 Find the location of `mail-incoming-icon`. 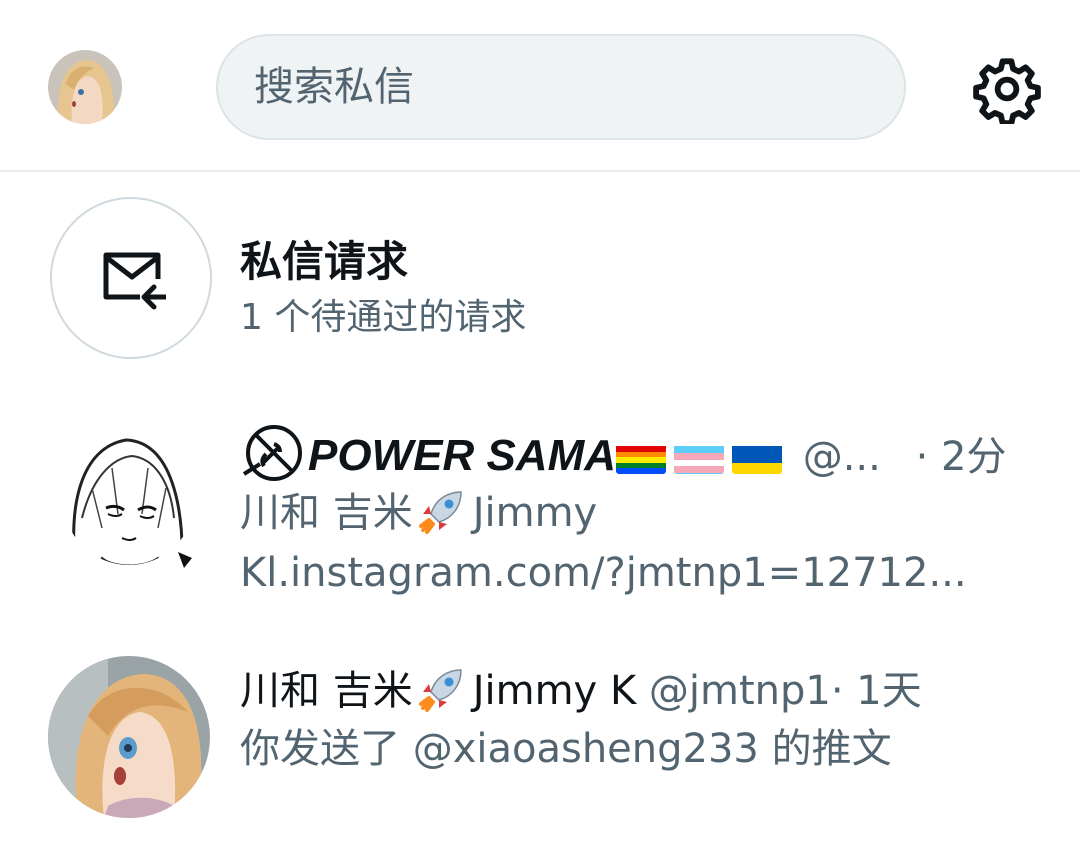

mail-incoming-icon is located at coordinates (134, 281).